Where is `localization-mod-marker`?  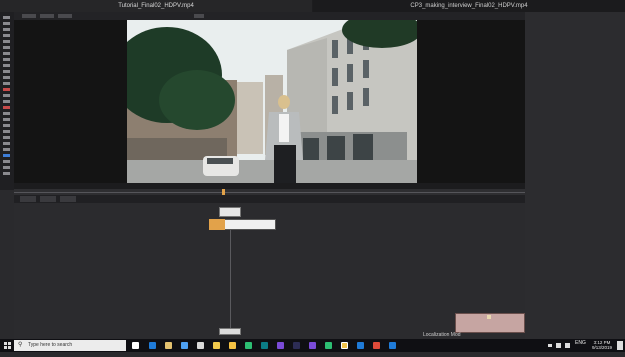 localization-mod-marker is located at coordinates (489, 317).